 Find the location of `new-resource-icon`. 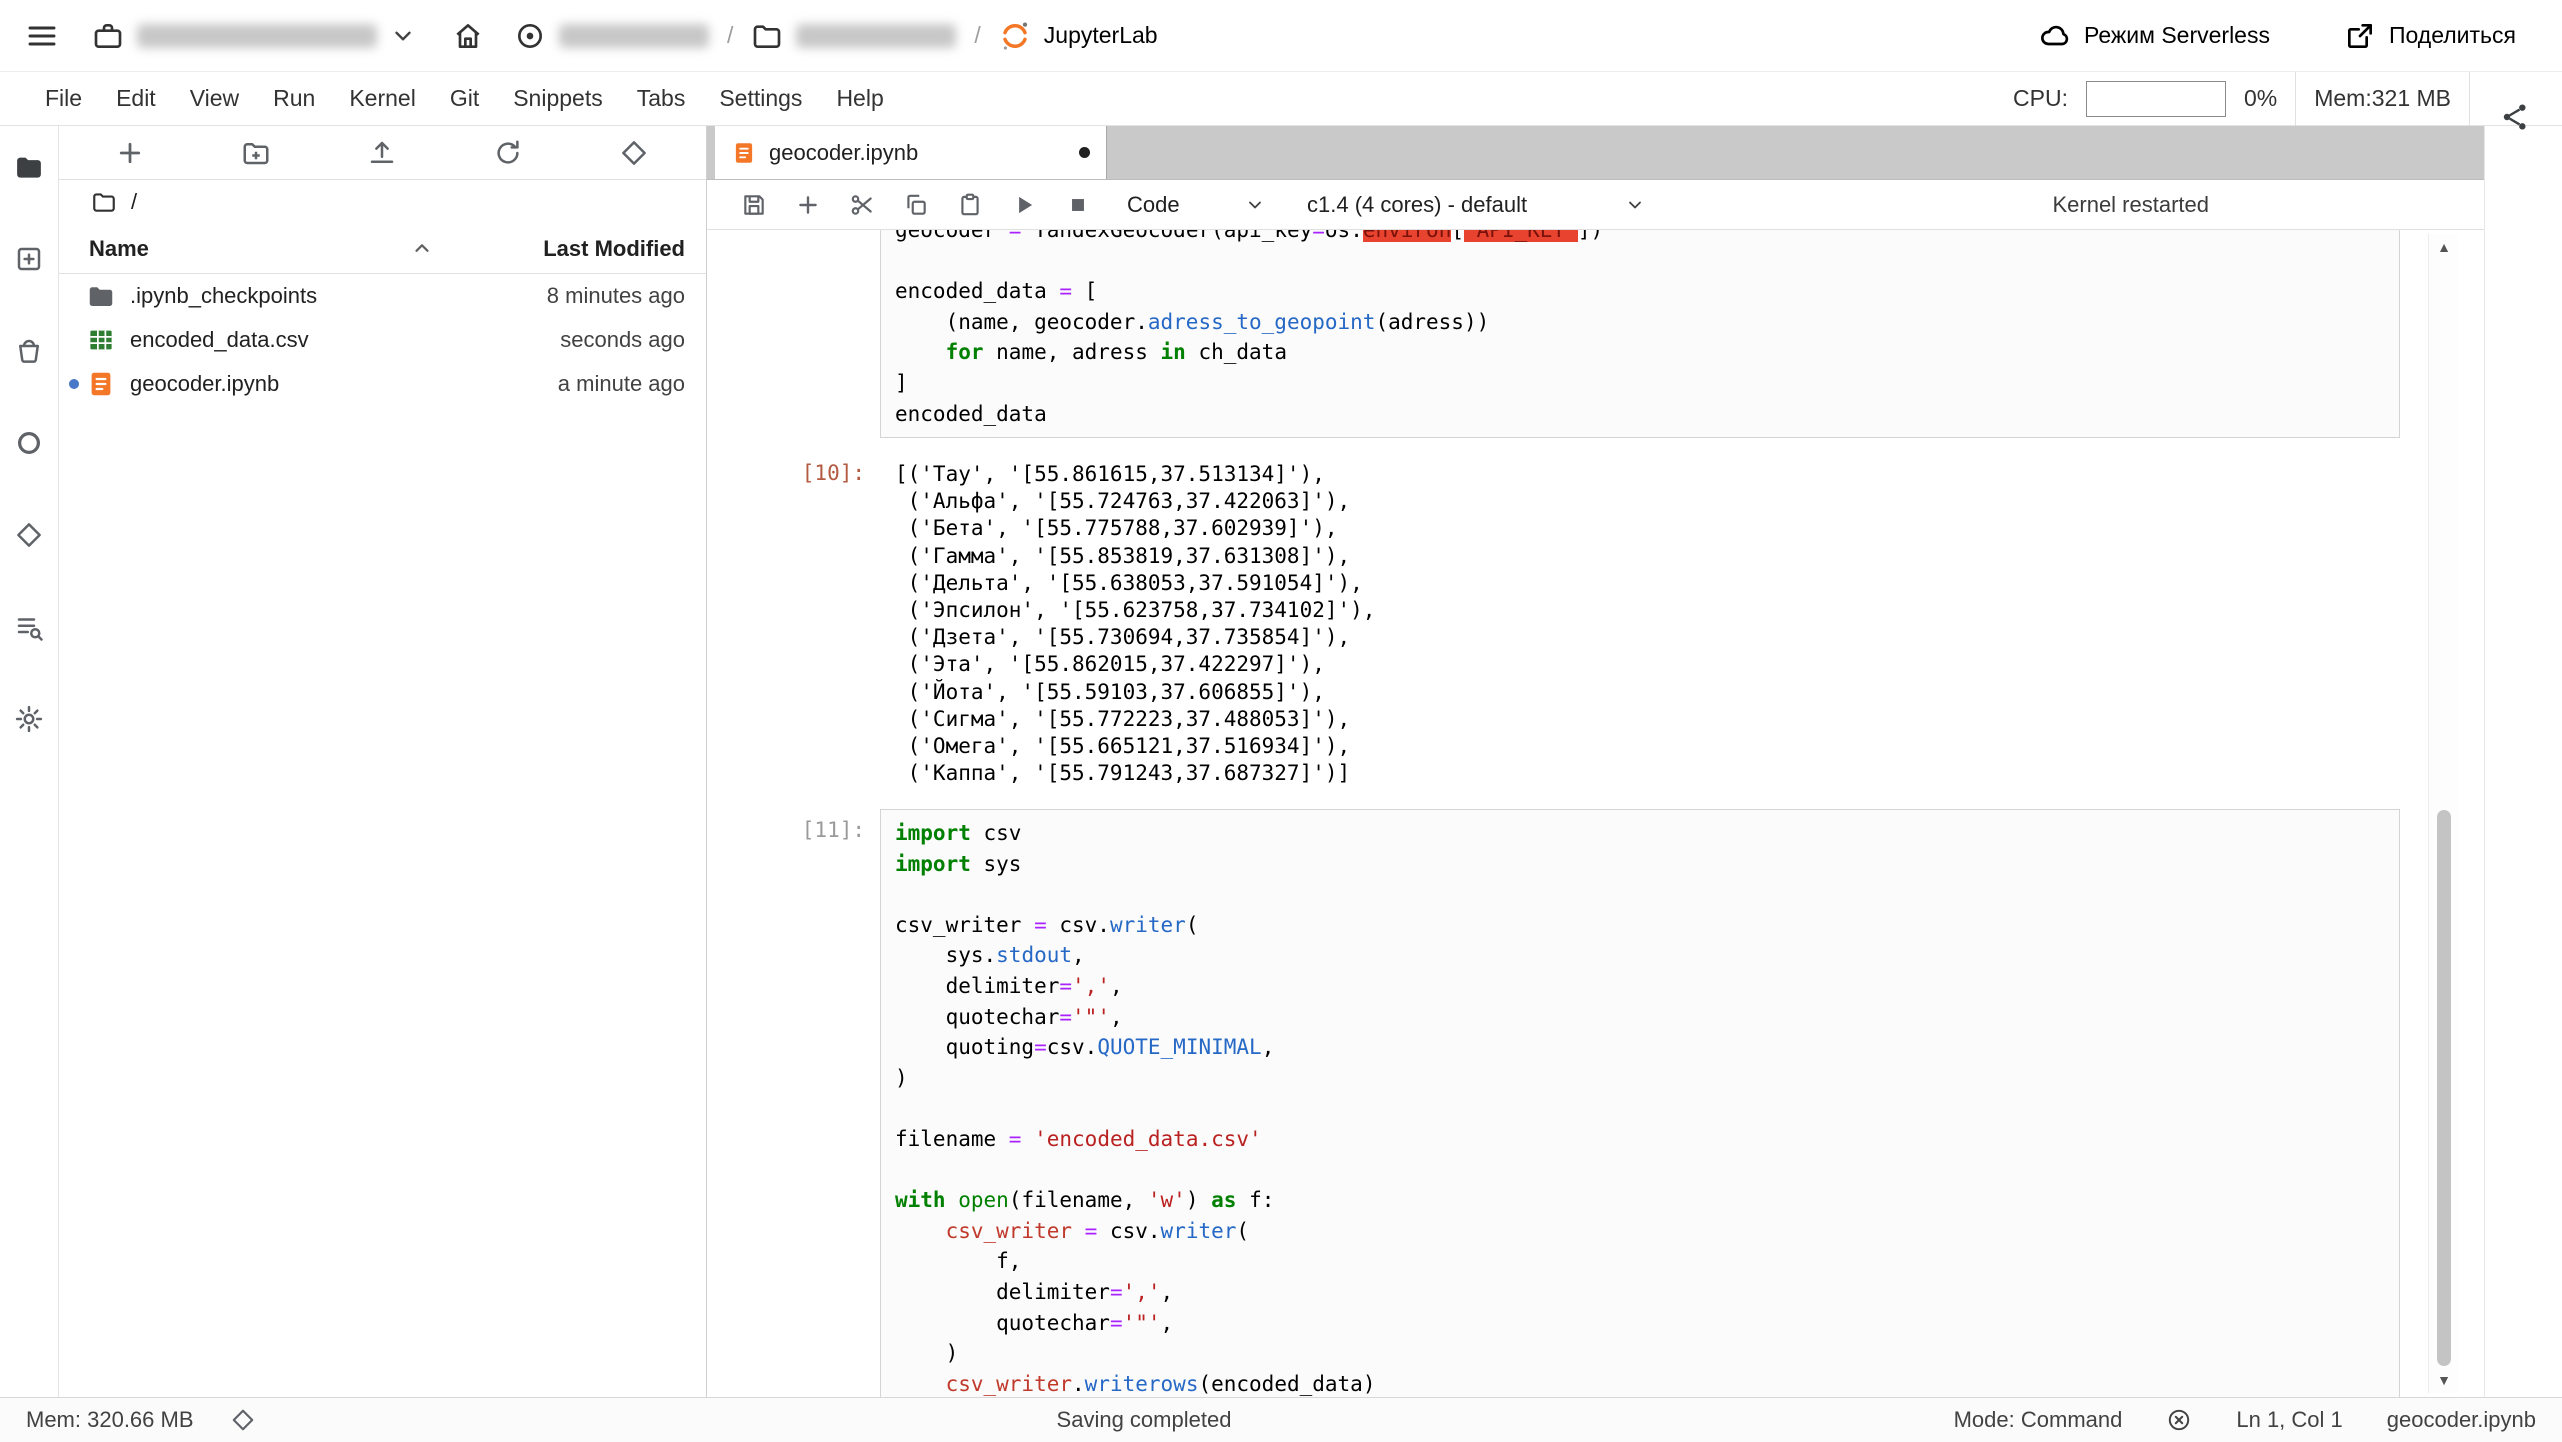

new-resource-icon is located at coordinates (29, 259).